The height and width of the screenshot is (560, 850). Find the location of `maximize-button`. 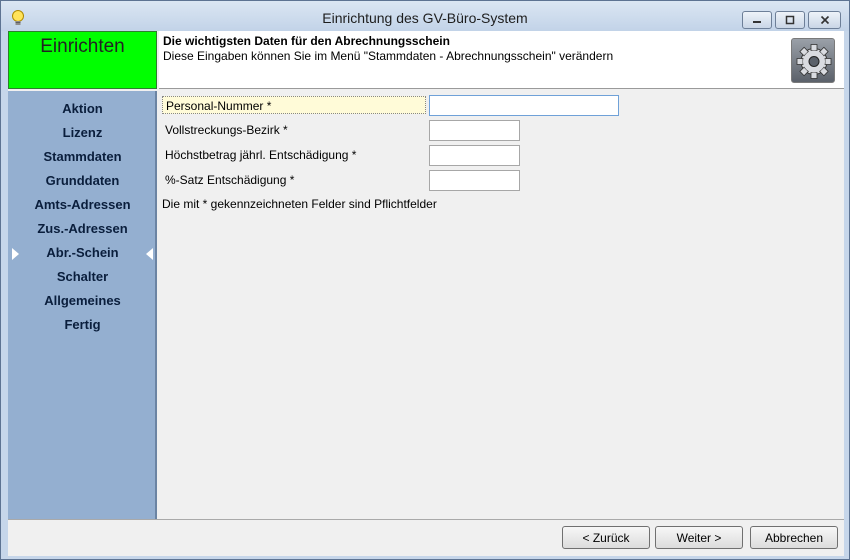

maximize-button is located at coordinates (790, 20).